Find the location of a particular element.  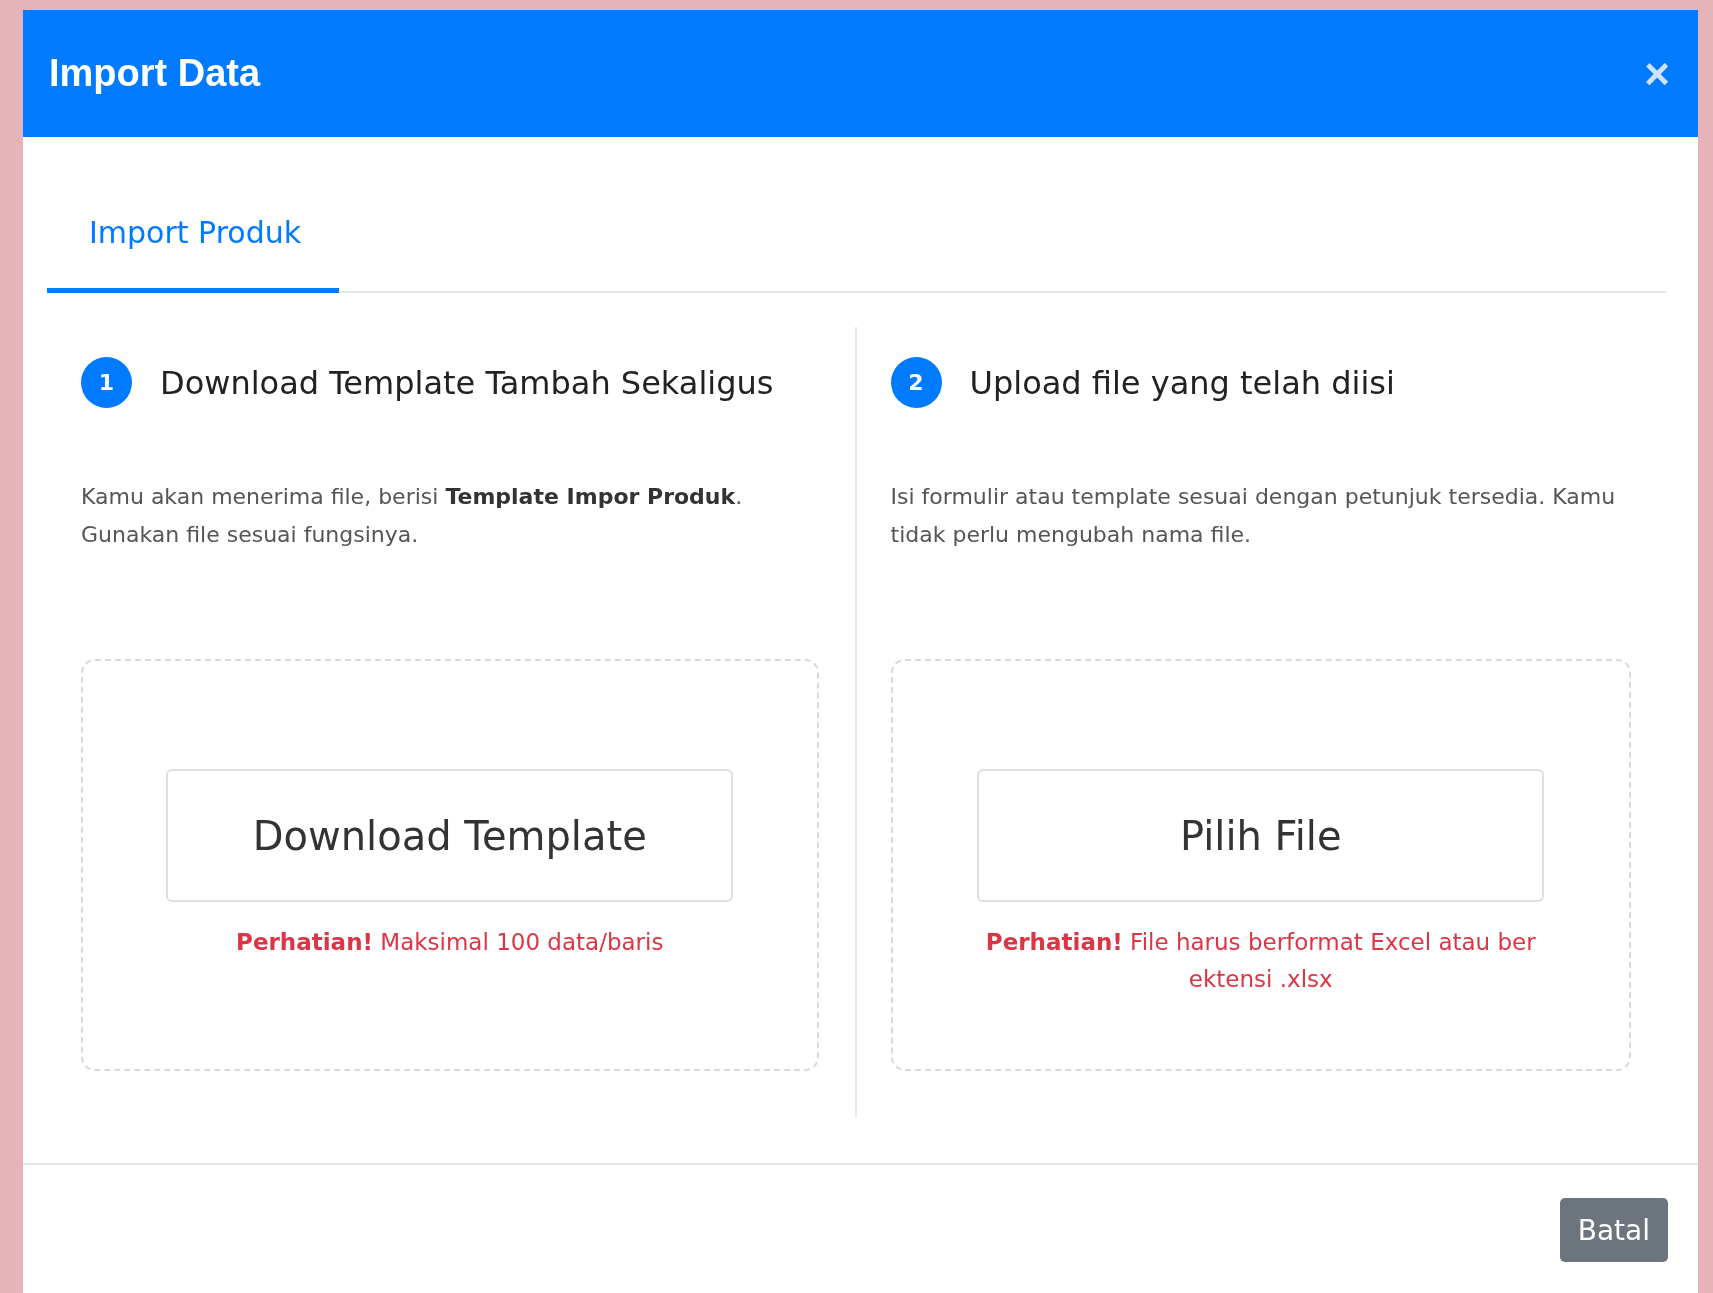

step-title: Download Template Tambah Sekaligus is located at coordinates (467, 382).